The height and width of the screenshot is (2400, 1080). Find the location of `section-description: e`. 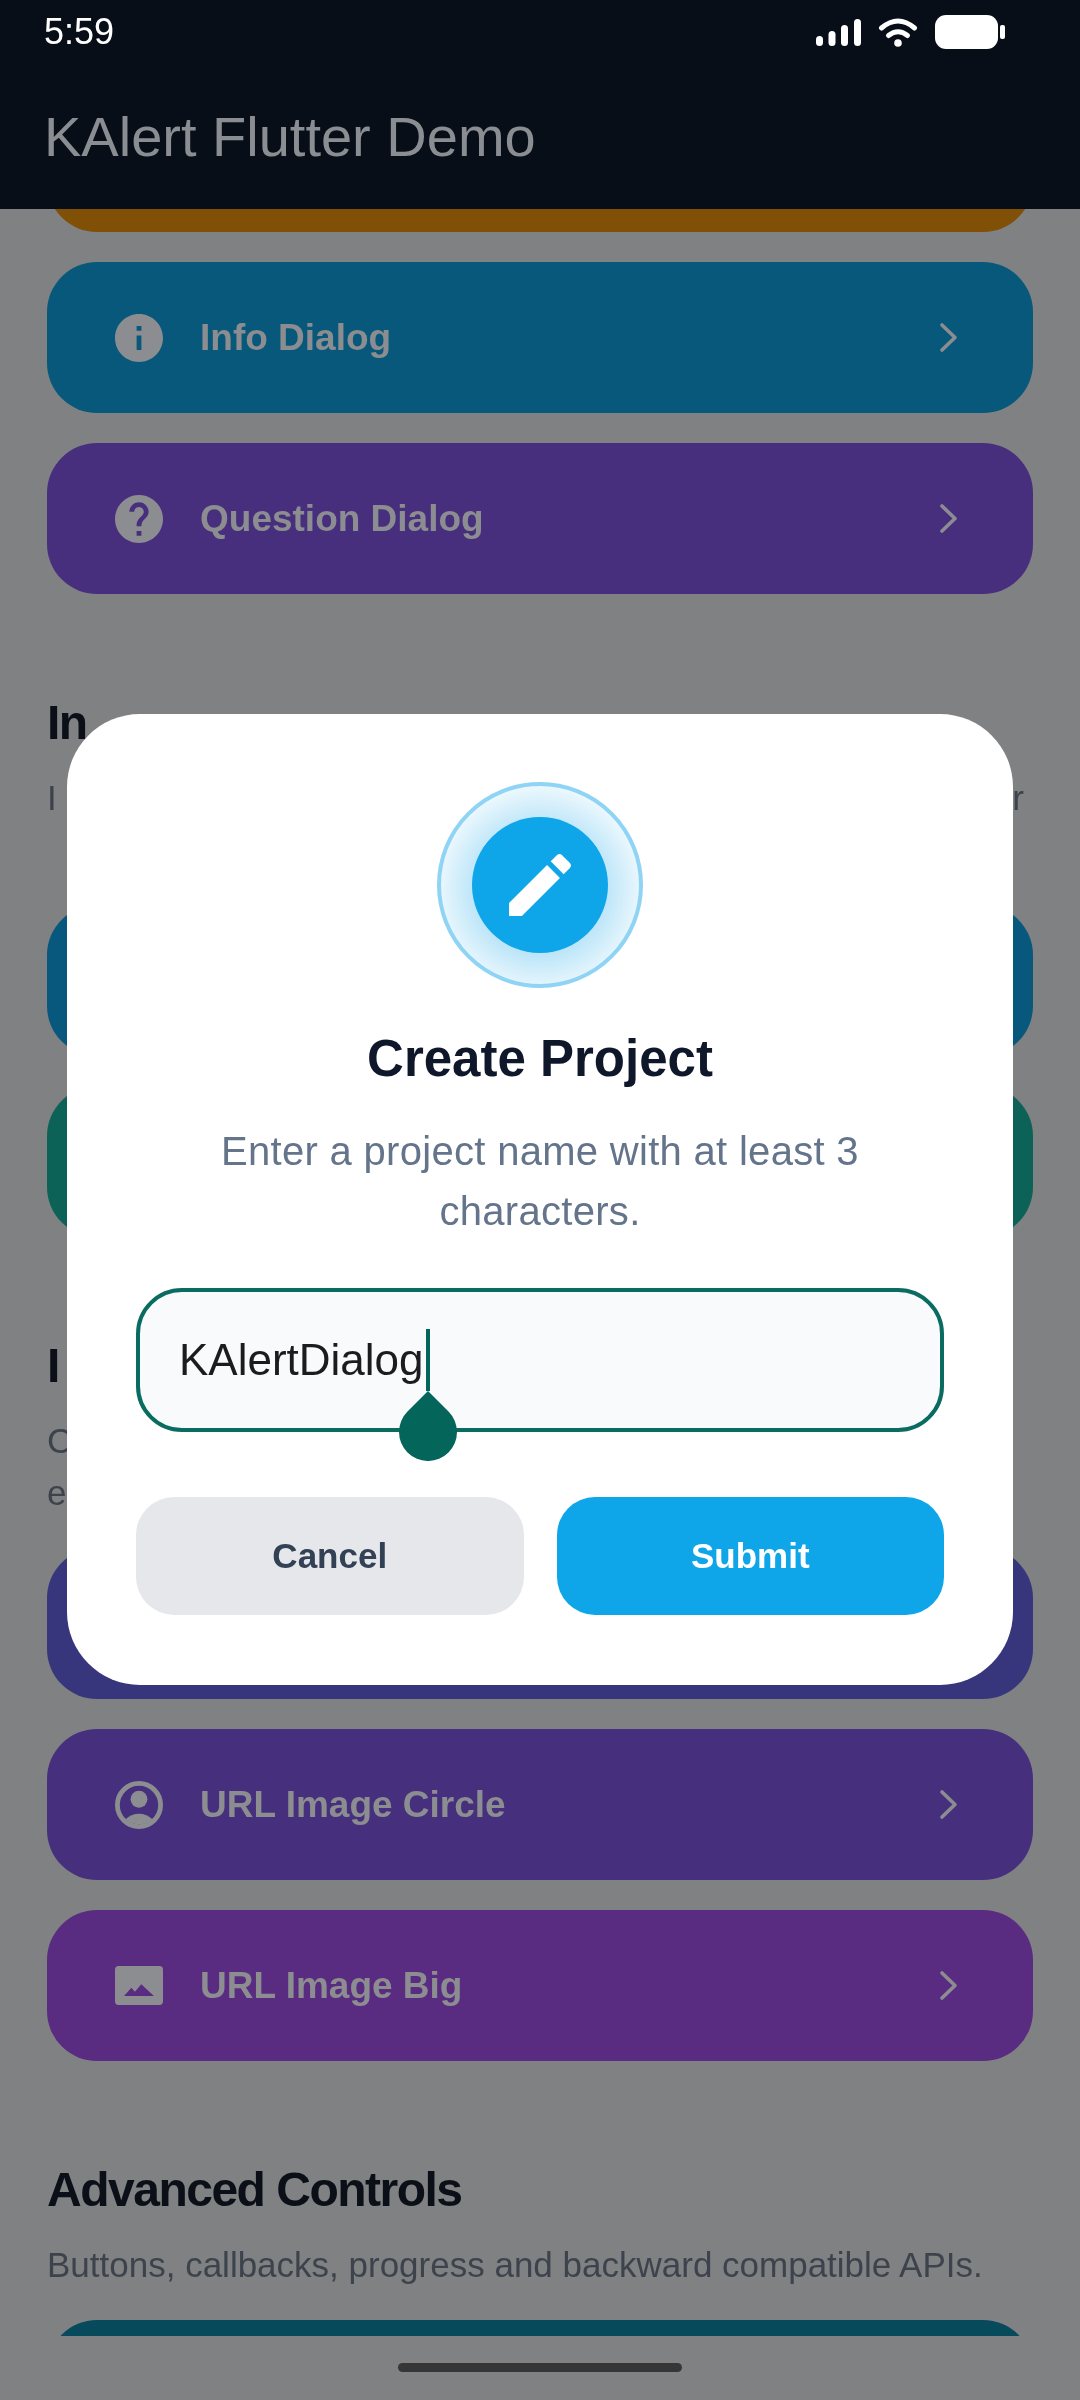

section-description: e is located at coordinates (57, 1493).